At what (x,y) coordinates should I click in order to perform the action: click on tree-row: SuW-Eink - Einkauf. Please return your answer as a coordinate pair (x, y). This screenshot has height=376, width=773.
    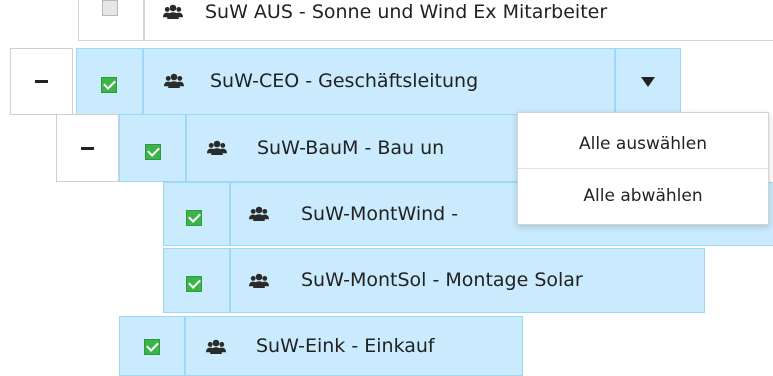
    Looking at the image, I should click on (354, 346).